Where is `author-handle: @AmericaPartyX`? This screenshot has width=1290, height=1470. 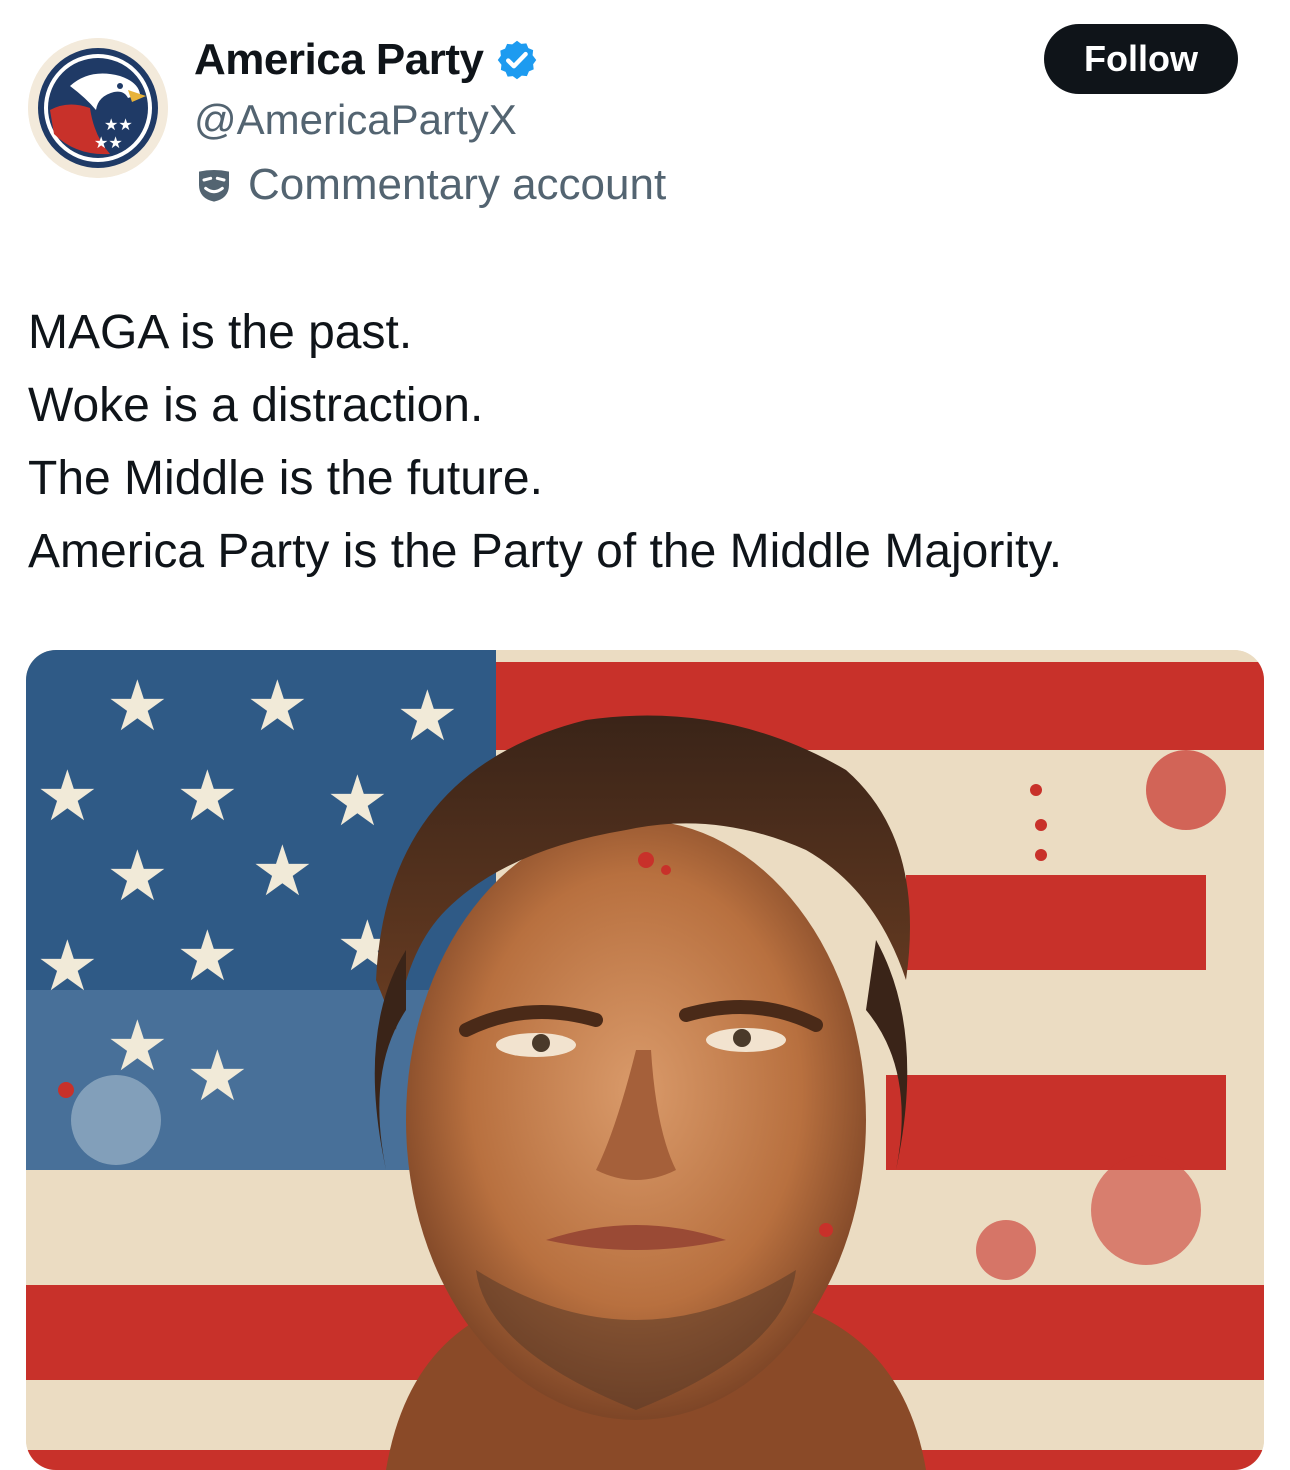
author-handle: @AmericaPartyX is located at coordinates (355, 120).